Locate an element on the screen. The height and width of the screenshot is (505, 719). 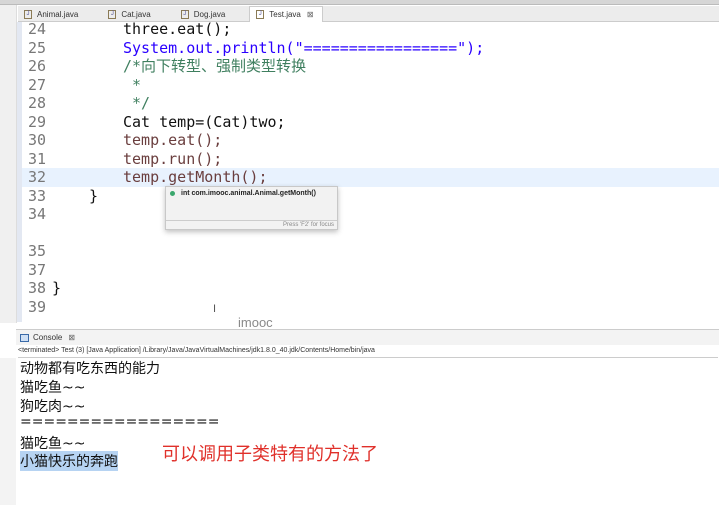
line-number: 24 is located at coordinates (36, 29).